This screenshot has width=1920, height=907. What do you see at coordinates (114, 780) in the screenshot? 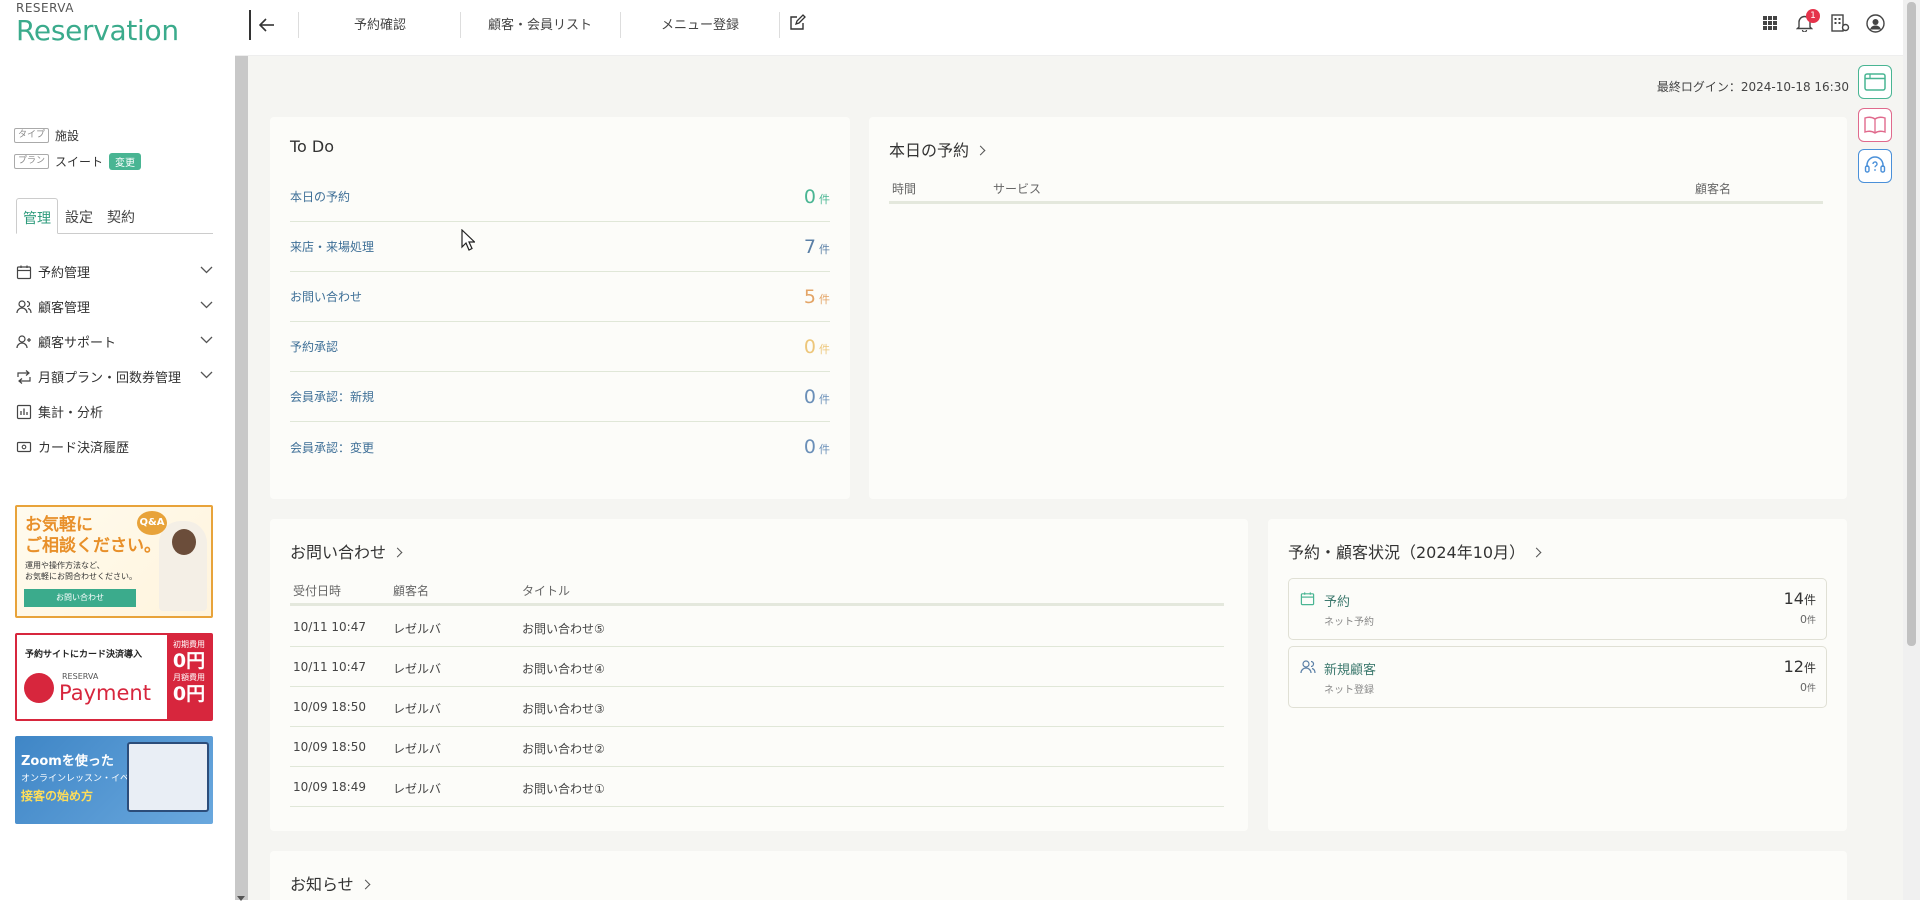
I see `zoom-banner: Zoomを使った オンラインレッスン・イベント・ 接客の始め方` at bounding box center [114, 780].